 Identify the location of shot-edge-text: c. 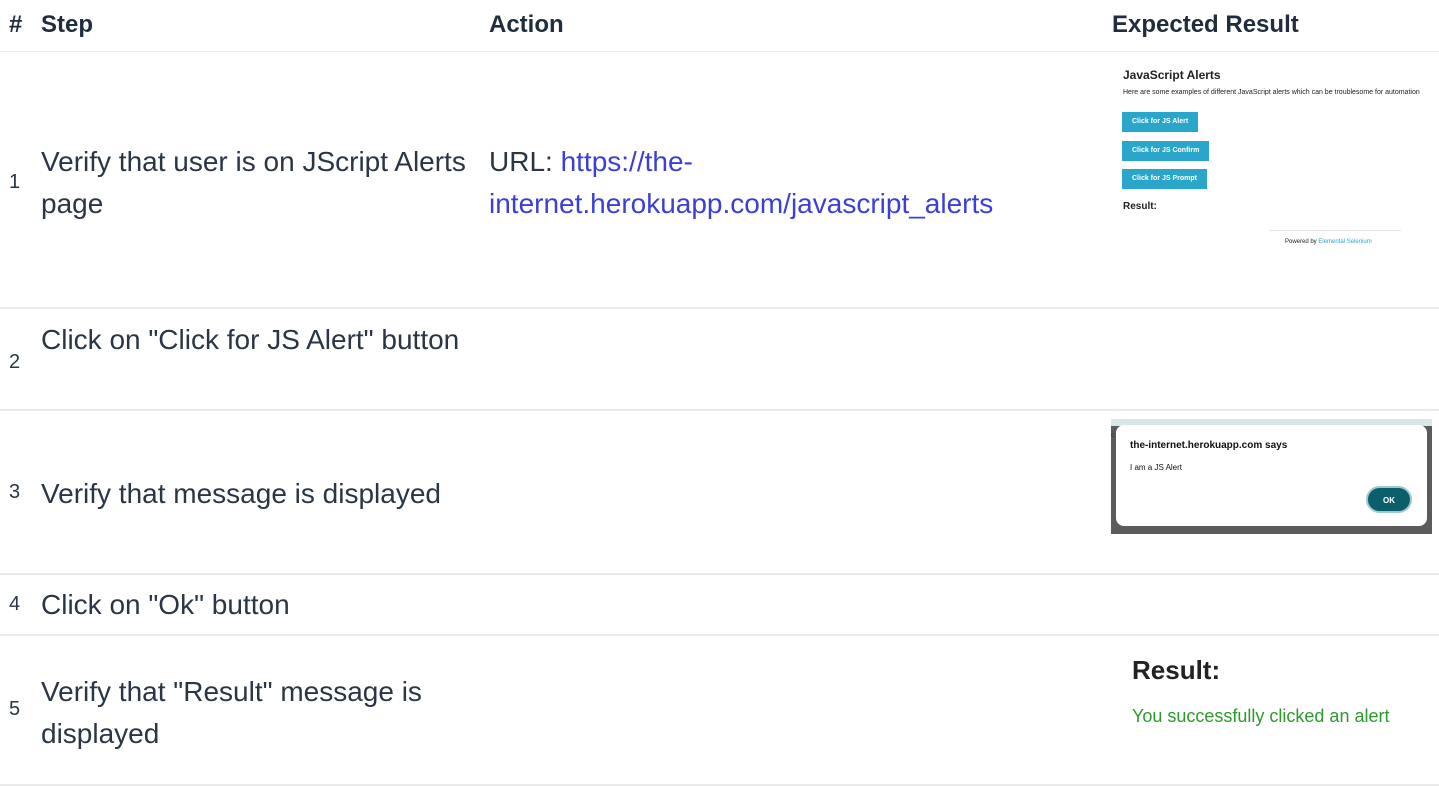
(1113, 435).